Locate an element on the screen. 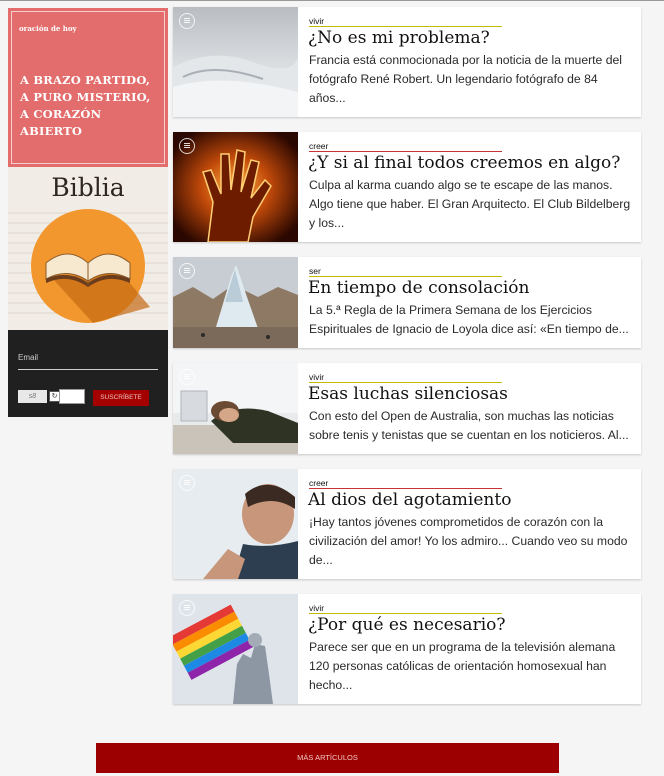 The height and width of the screenshot is (776, 664). bible-banner: Biblia is located at coordinates (88, 248).